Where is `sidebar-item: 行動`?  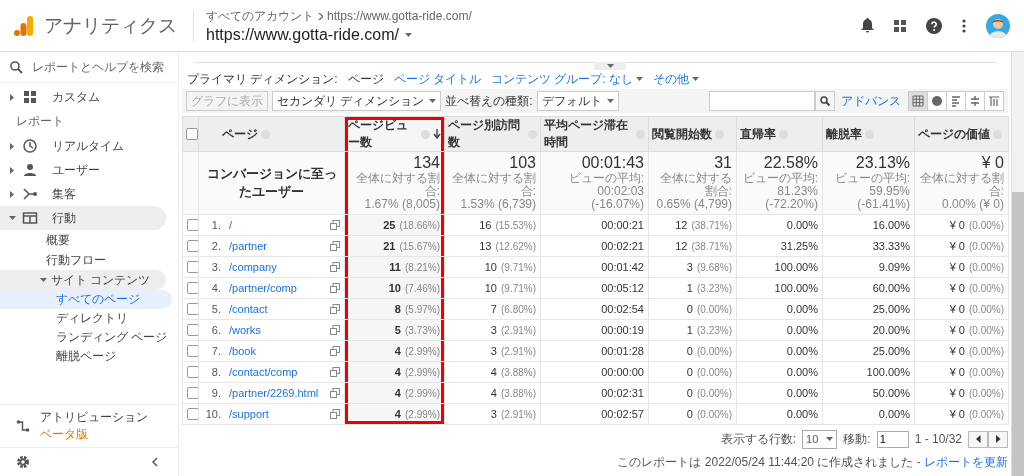
sidebar-item: 行動 is located at coordinates (83, 218).